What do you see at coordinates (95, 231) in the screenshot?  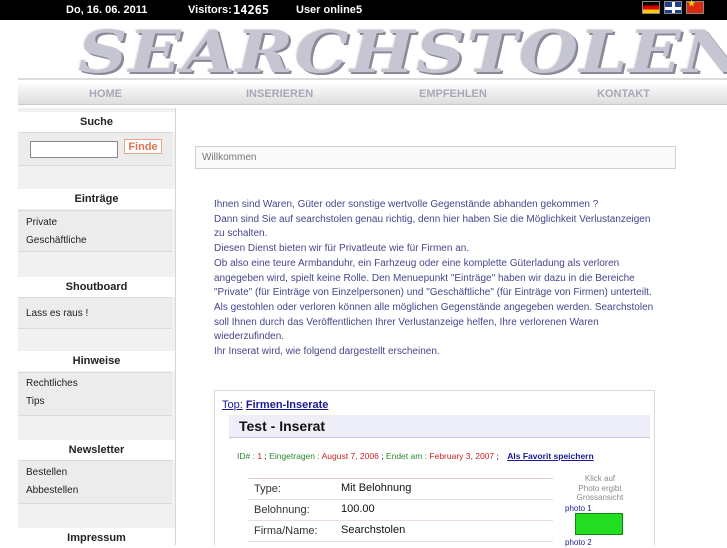 I see `entries-section: Private Geschäftliche` at bounding box center [95, 231].